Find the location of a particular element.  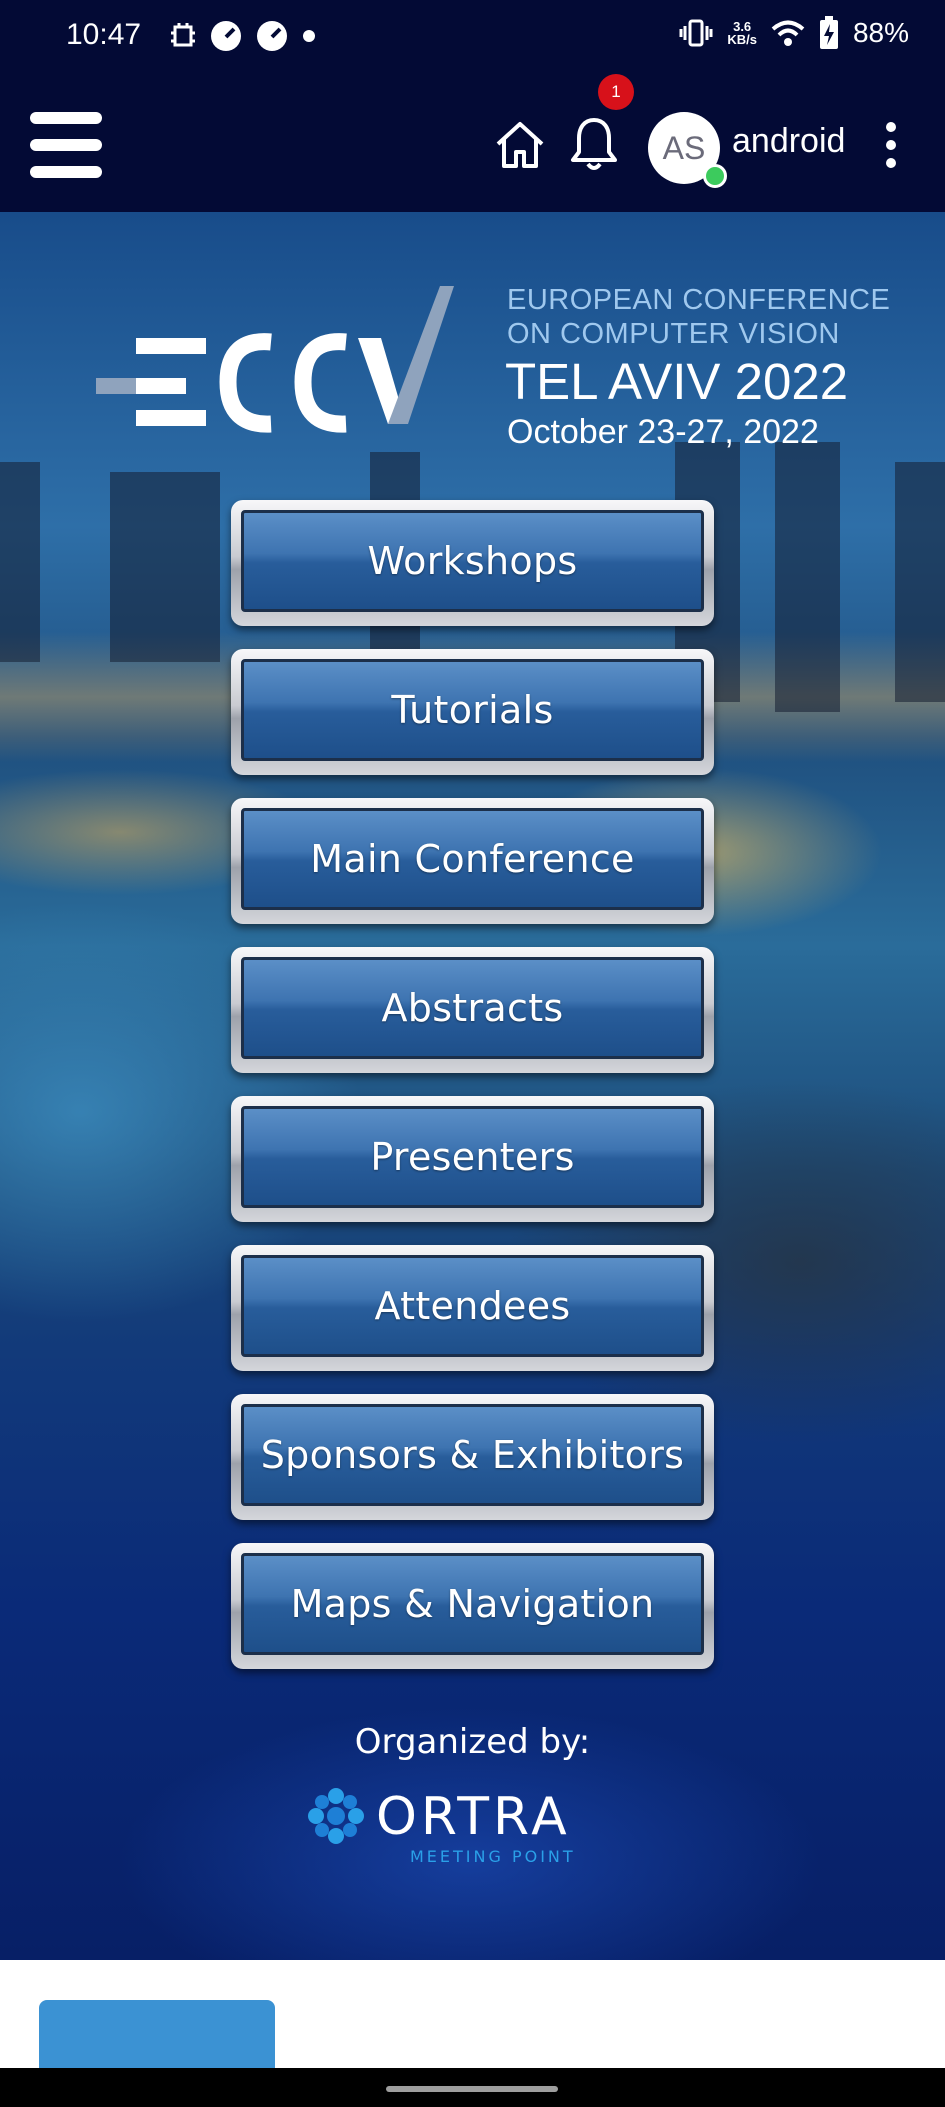

online-status-dot is located at coordinates (715, 176).